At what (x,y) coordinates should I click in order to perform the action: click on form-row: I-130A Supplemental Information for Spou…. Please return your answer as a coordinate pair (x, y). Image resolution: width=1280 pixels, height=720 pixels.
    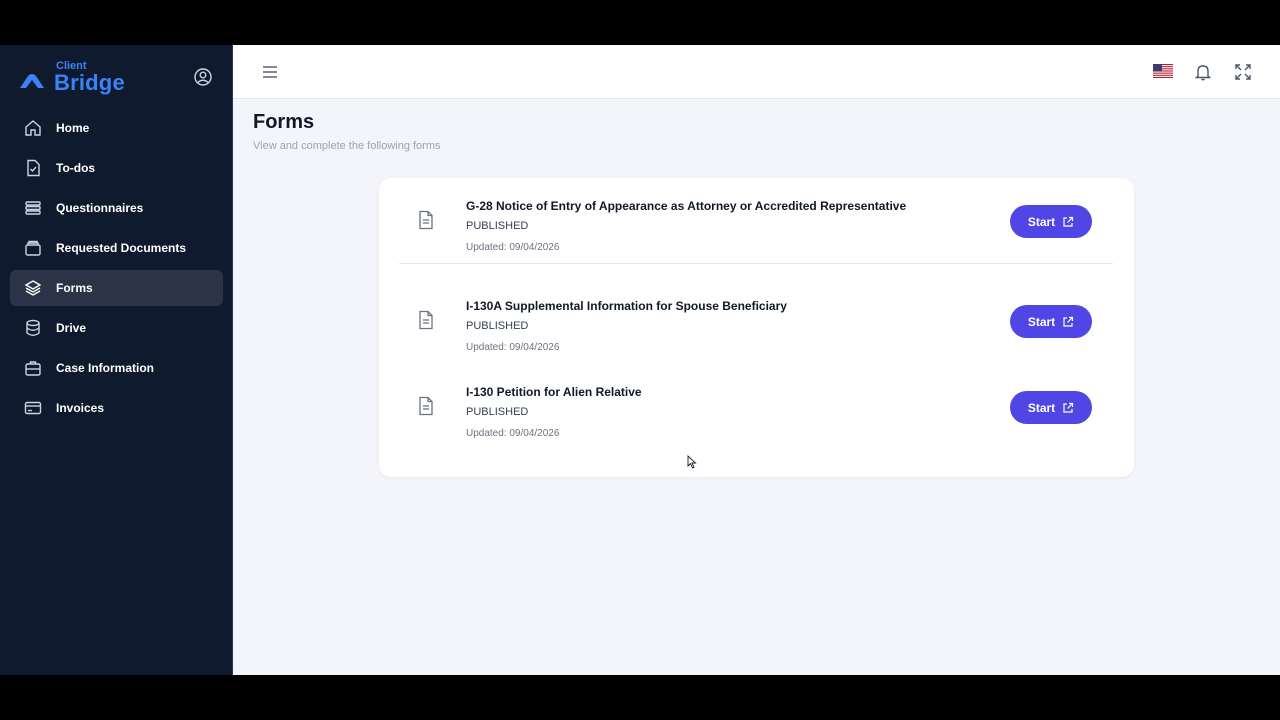
    Looking at the image, I should click on (756, 328).